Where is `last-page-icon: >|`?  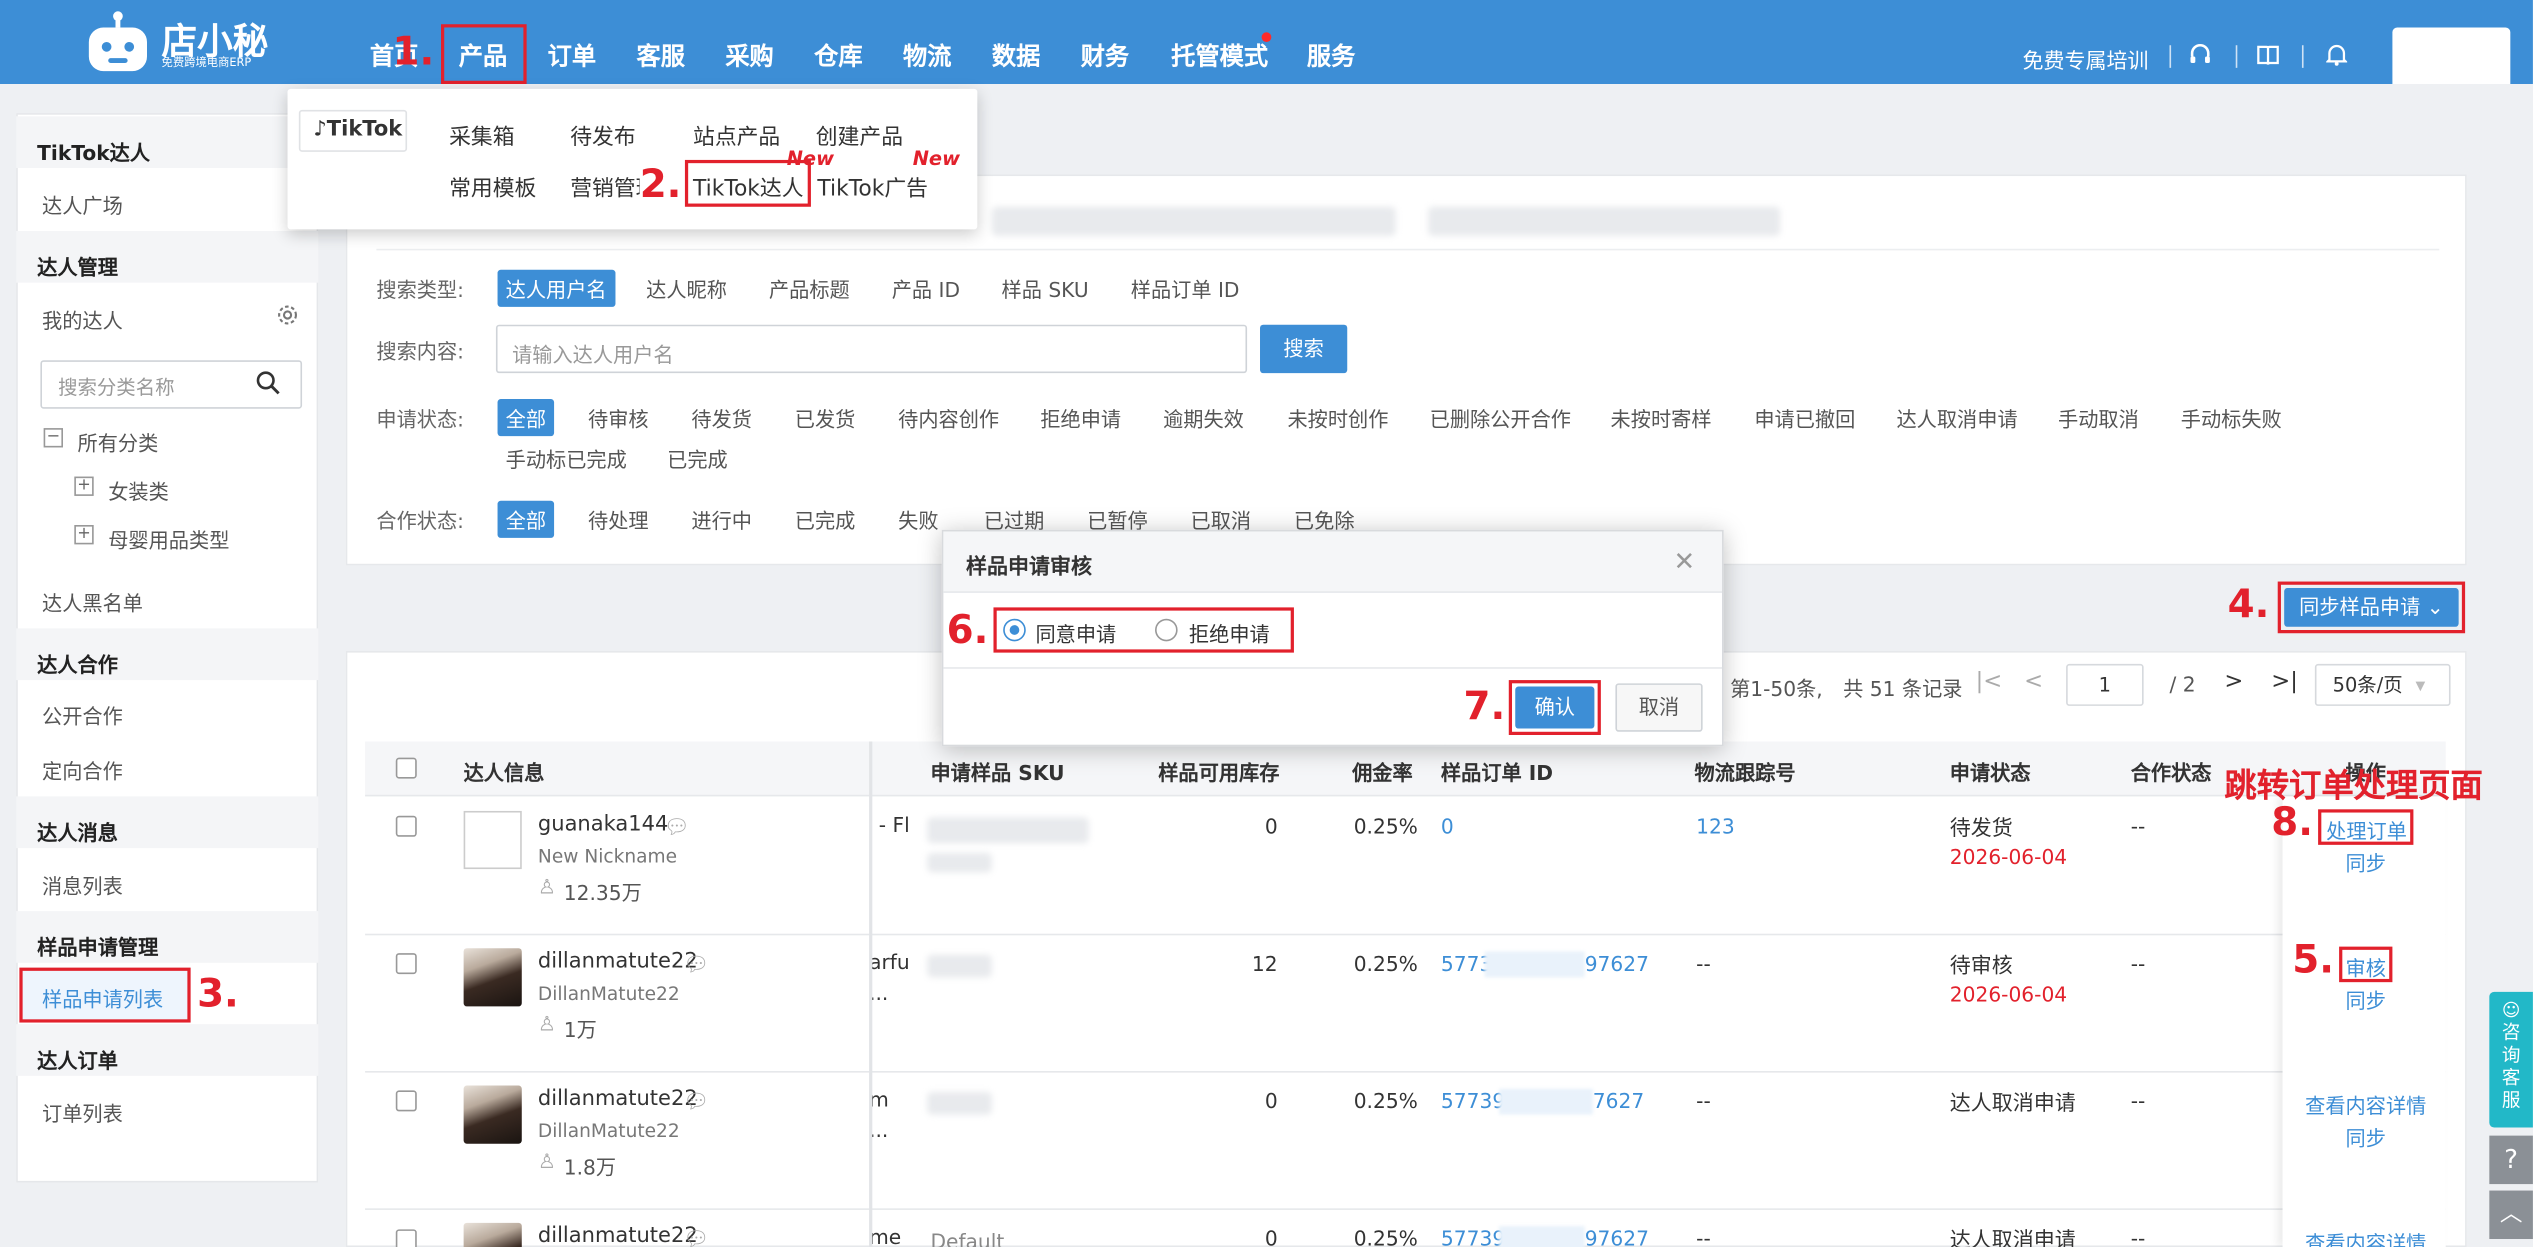
last-page-icon: >| is located at coordinates (2284, 682).